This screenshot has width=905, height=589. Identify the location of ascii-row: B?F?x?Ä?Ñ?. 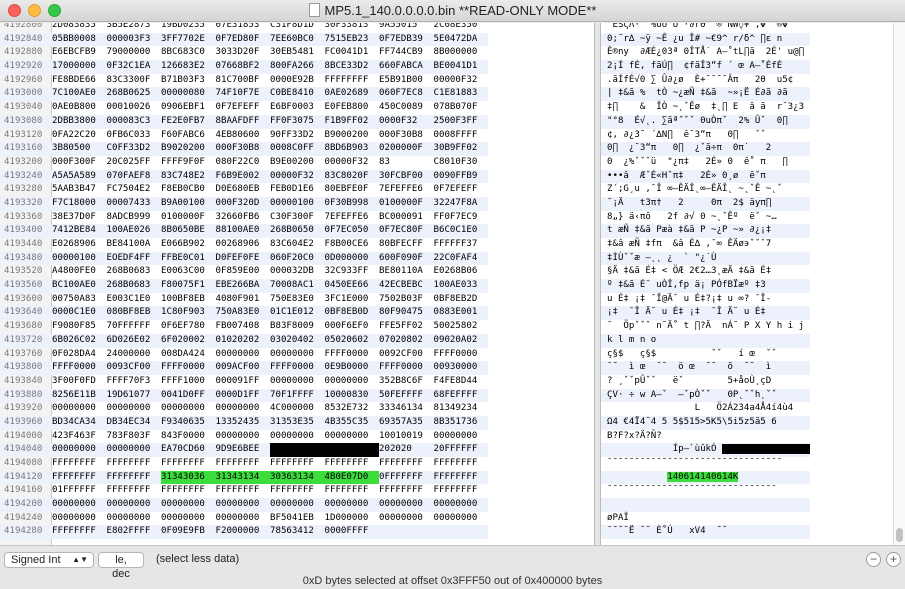
(705, 437).